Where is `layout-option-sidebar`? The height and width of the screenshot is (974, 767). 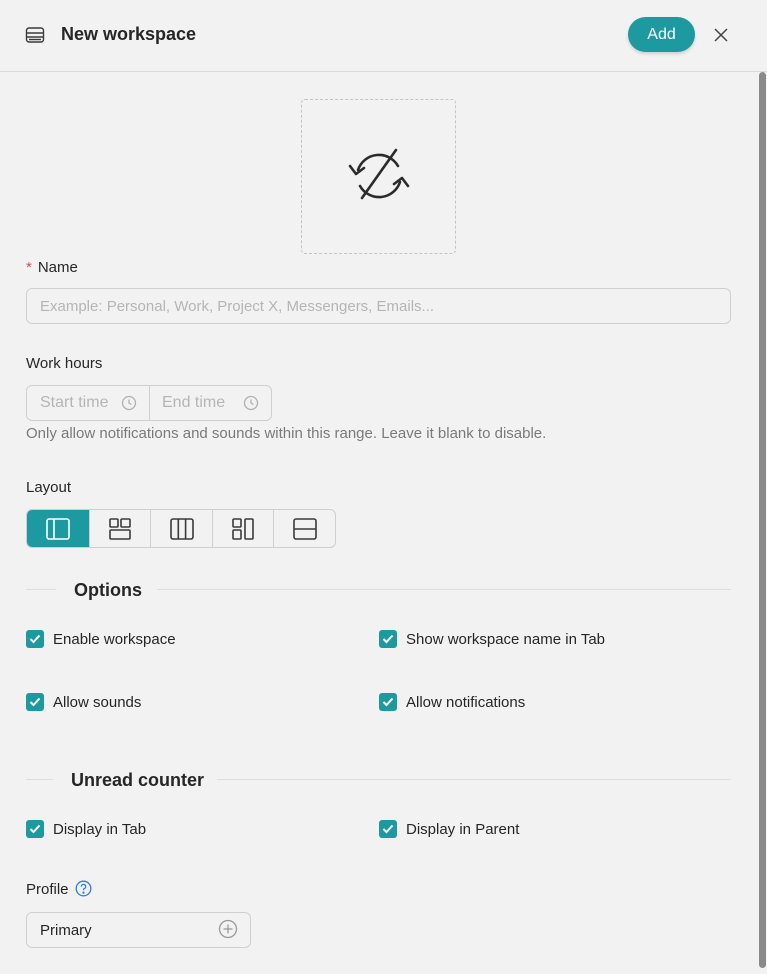 layout-option-sidebar is located at coordinates (58, 528).